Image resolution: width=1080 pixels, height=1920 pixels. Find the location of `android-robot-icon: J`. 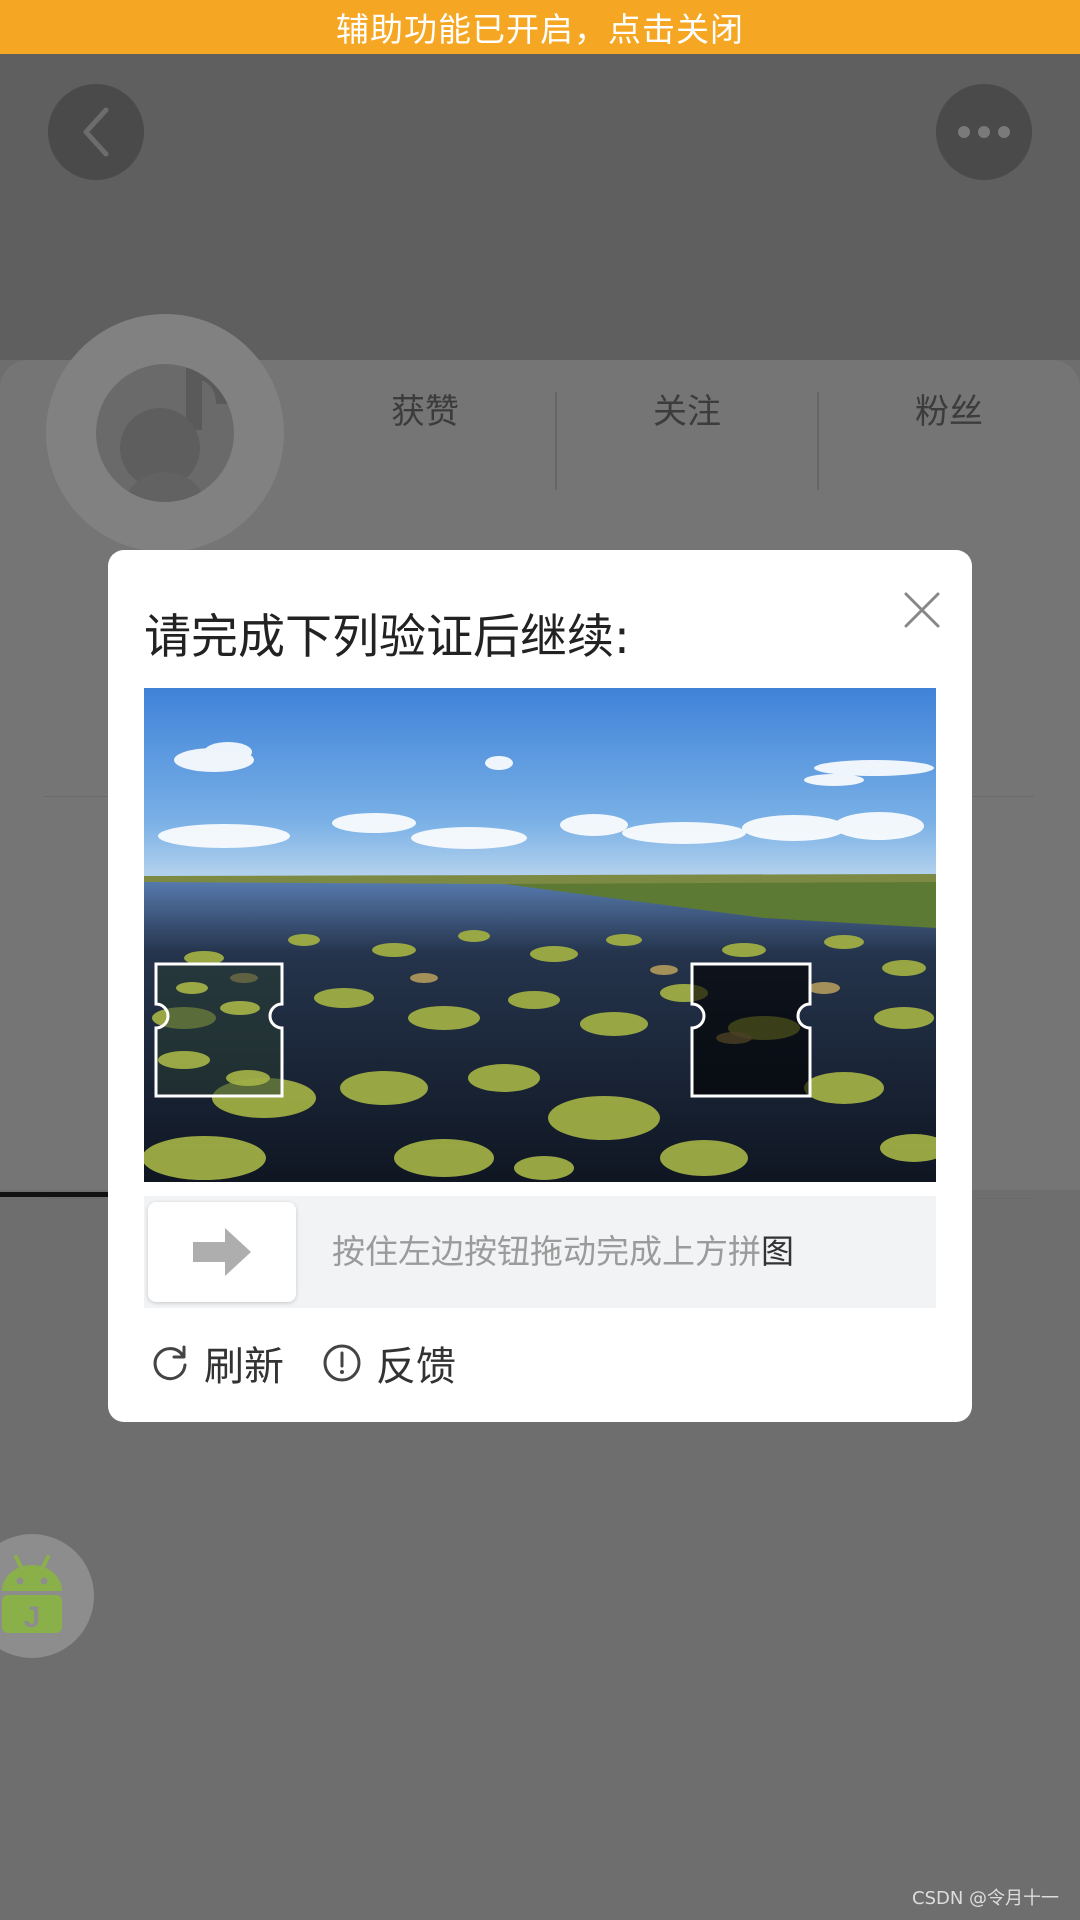

android-robot-icon: J is located at coordinates (32, 1594).